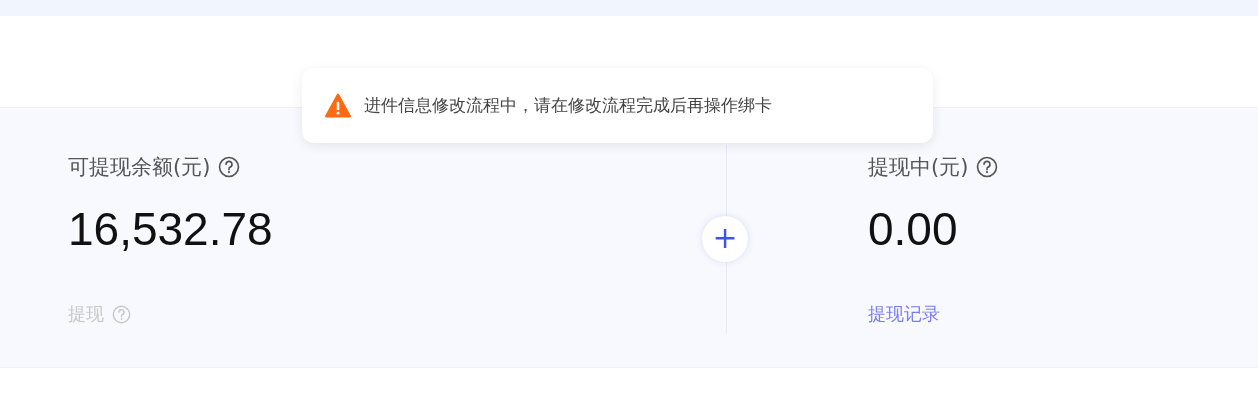  Describe the element at coordinates (170, 229) in the screenshot. I see `balance-amount: 16,532.78` at that location.